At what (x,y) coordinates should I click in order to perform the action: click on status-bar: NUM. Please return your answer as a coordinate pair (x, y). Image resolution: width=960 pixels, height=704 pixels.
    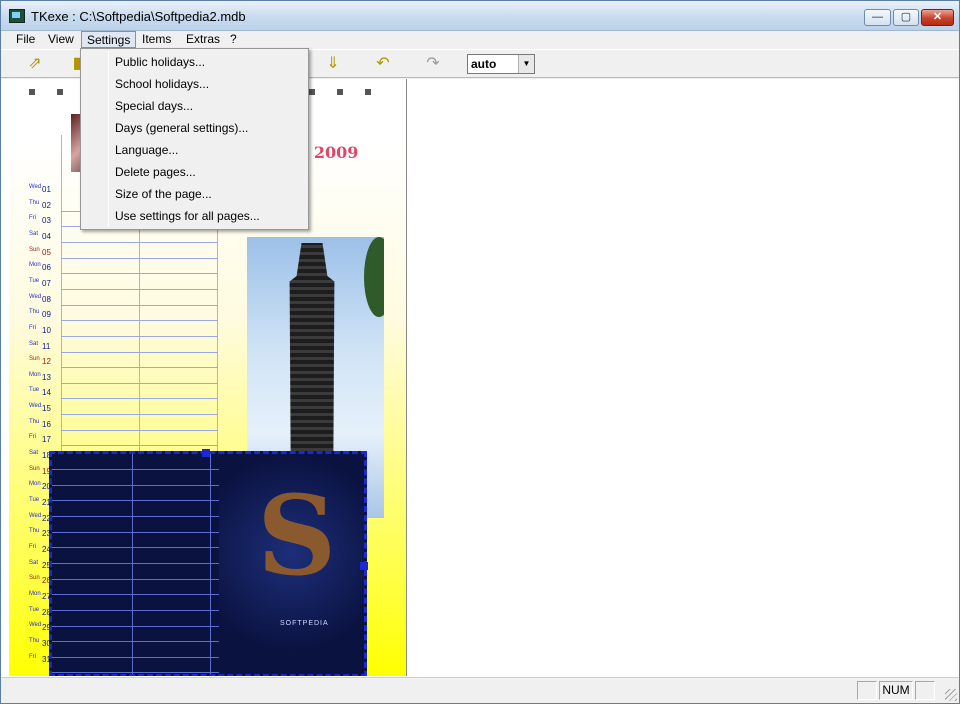
    Looking at the image, I should click on (480, 690).